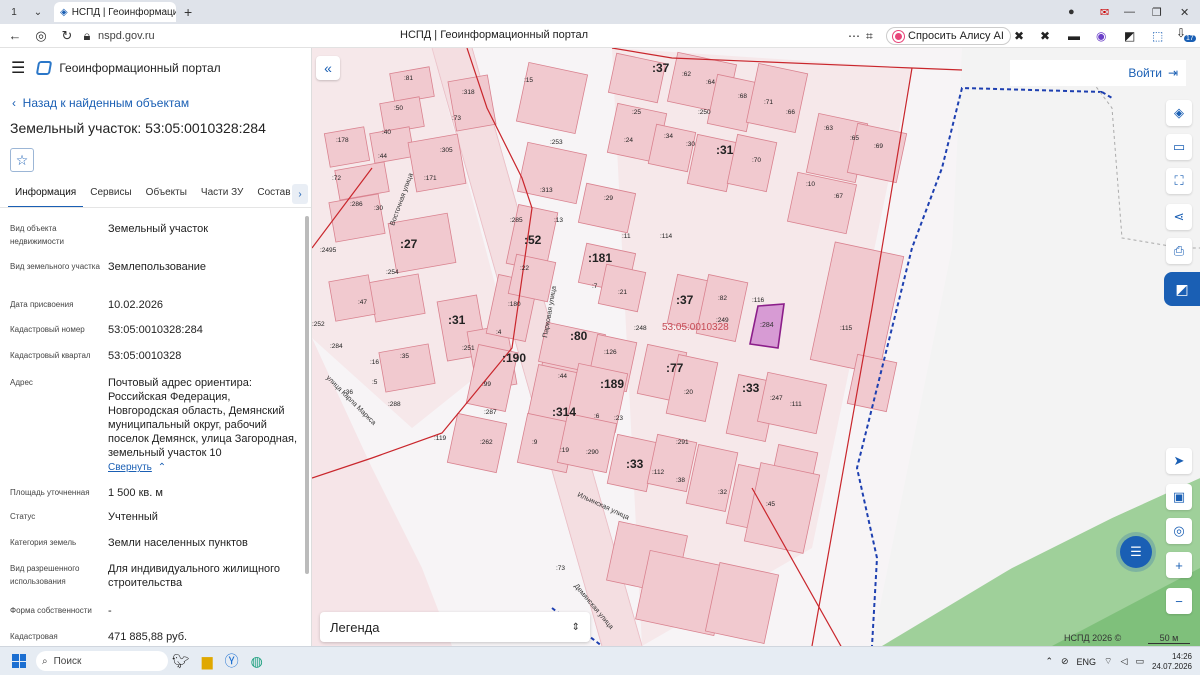 Image resolution: width=1200 pixels, height=676 pixels. What do you see at coordinates (41, 36) in the screenshot?
I see `site-protection-icon: ◎` at bounding box center [41, 36].